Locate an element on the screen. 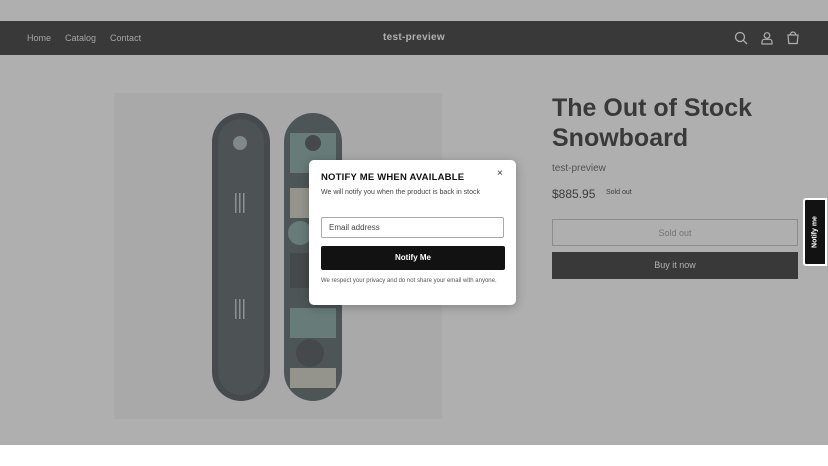 The width and height of the screenshot is (828, 466). notify-me-tab: Notify me is located at coordinates (815, 232).